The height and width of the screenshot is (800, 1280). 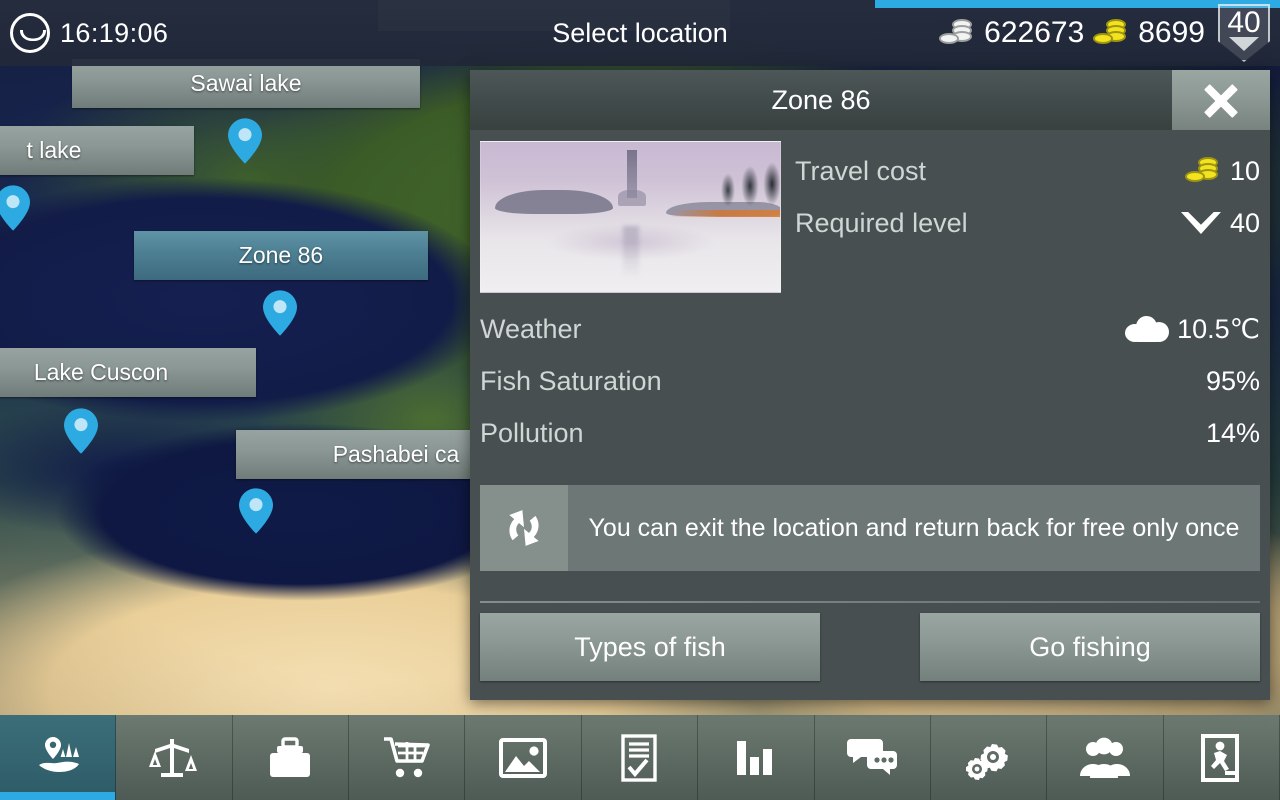 I want to click on return-arrows-icon, so click(x=524, y=528).